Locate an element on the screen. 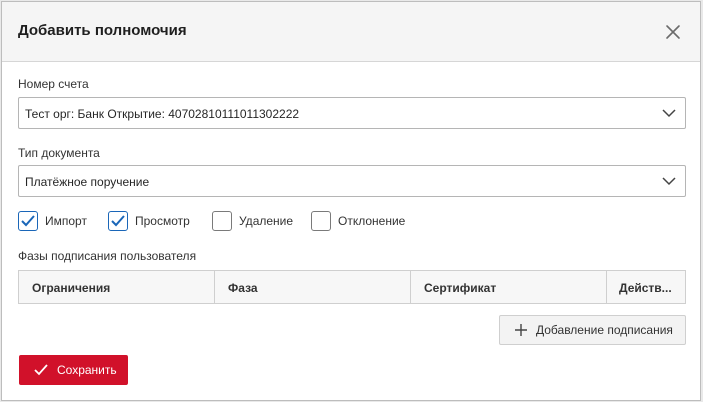 The width and height of the screenshot is (703, 402). checkbox-delete: Удаление is located at coordinates (252, 221).